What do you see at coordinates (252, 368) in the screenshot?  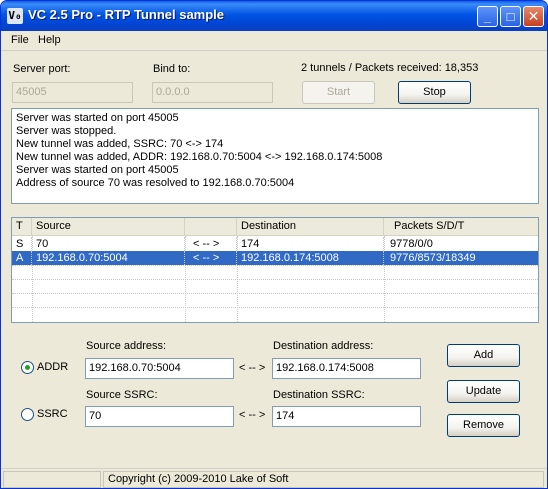 I see `address-arrow: < -- >` at bounding box center [252, 368].